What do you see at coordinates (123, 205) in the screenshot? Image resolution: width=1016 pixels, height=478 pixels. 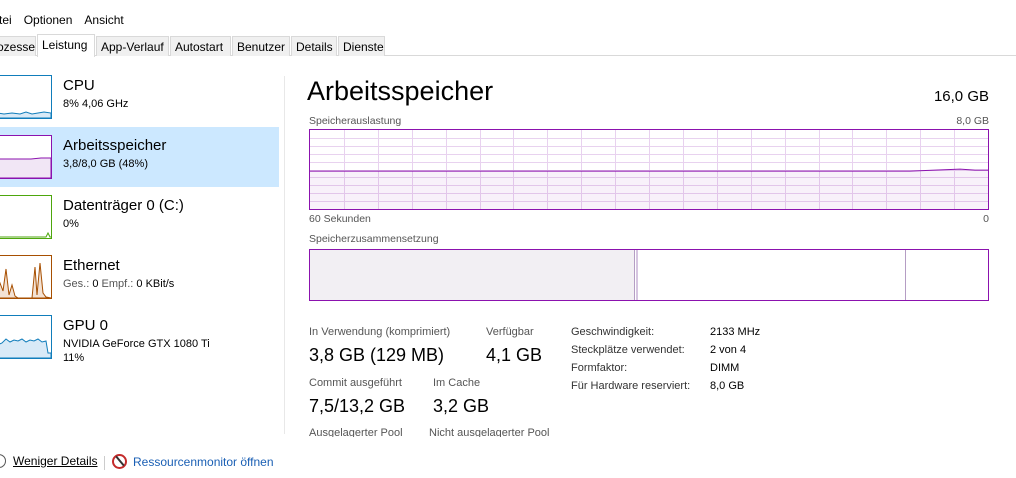 I see `disk-title: Datenträger 0 (C:)` at bounding box center [123, 205].